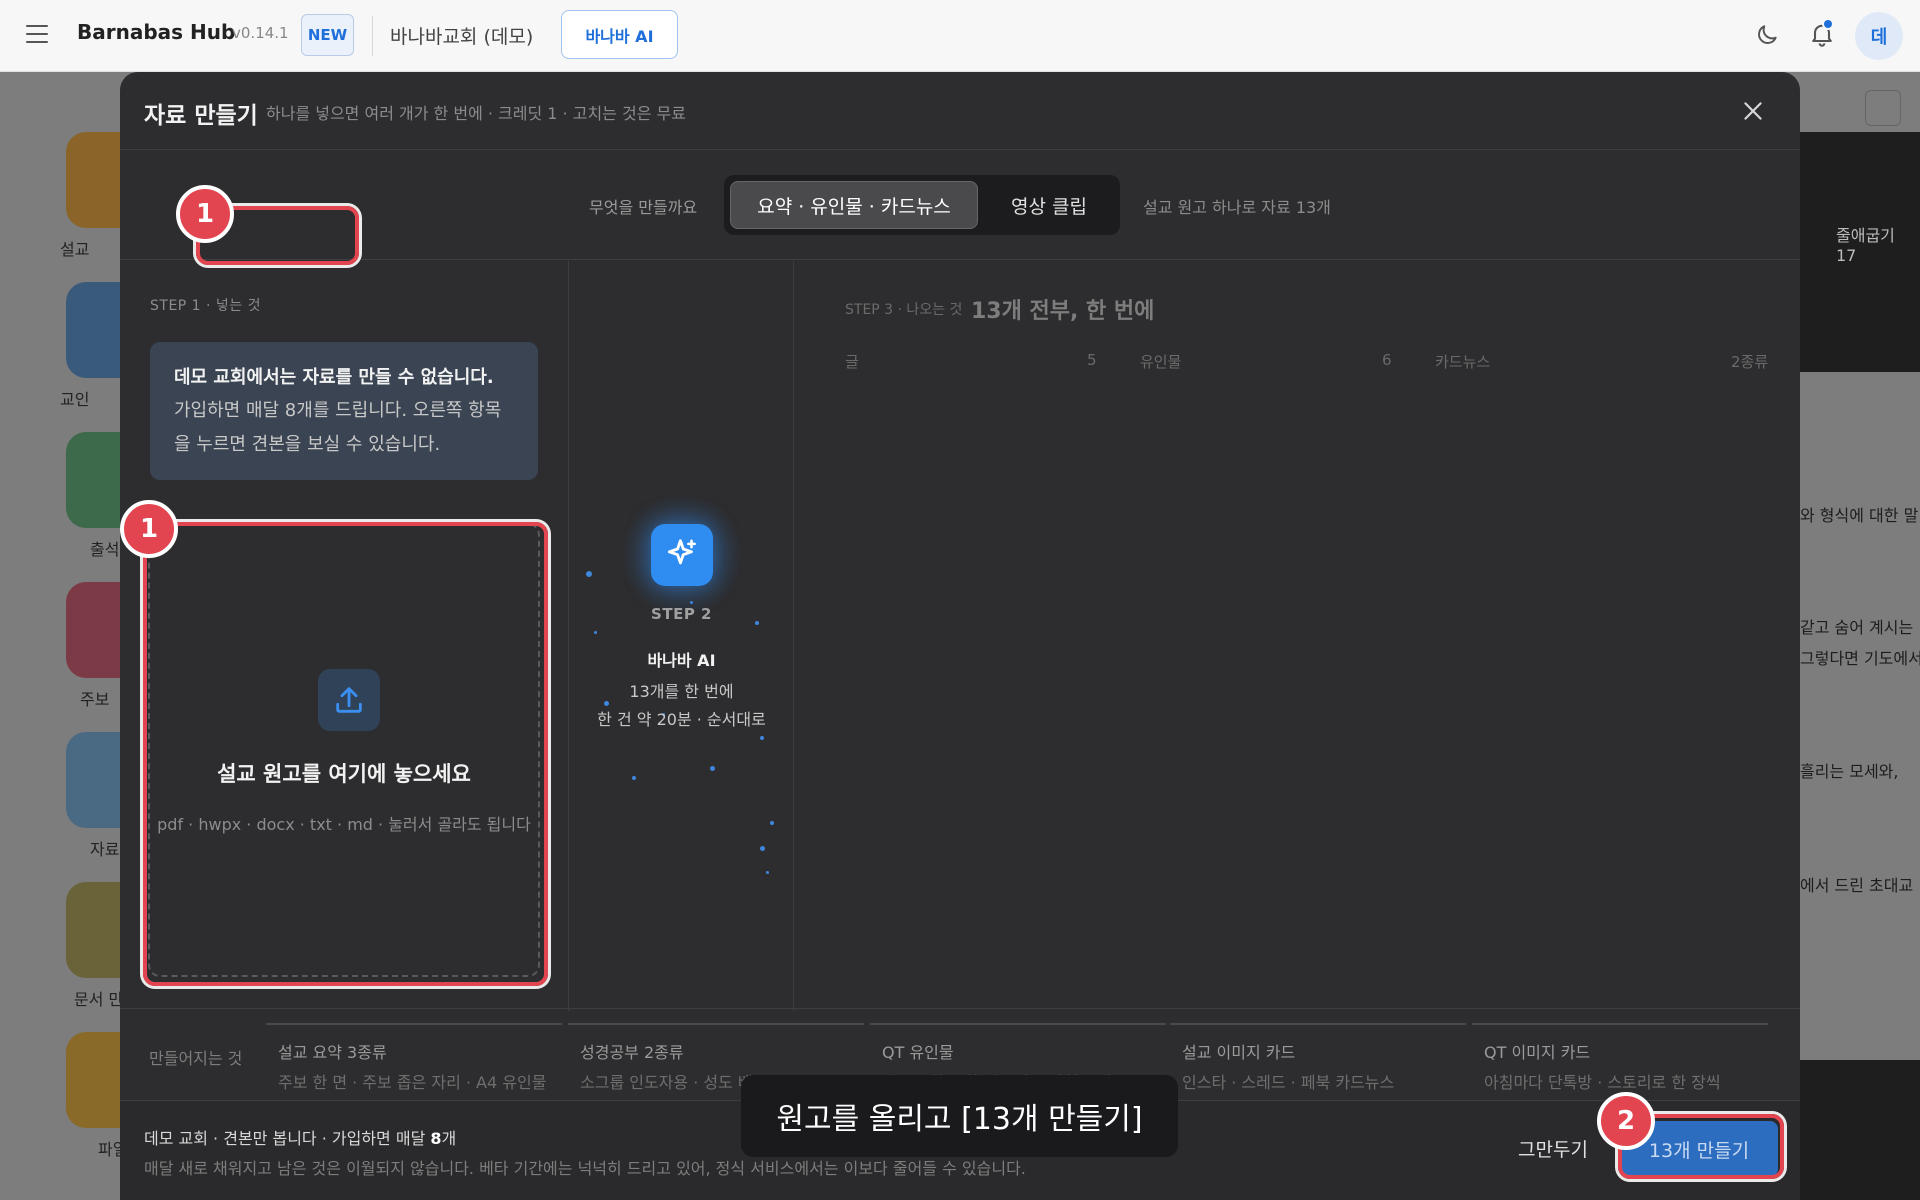 Image resolution: width=1920 pixels, height=1200 pixels. What do you see at coordinates (1879, 36) in the screenshot?
I see `avatar: 데` at bounding box center [1879, 36].